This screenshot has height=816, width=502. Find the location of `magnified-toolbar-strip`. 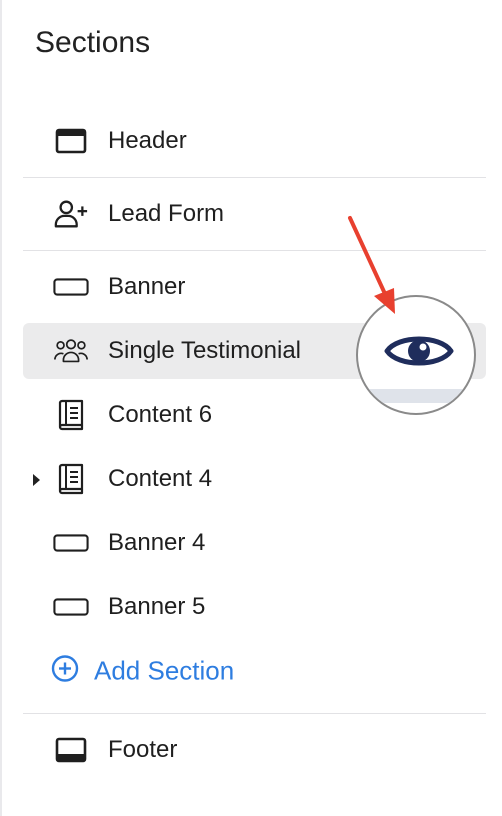

magnified-toolbar-strip is located at coordinates (416, 396).